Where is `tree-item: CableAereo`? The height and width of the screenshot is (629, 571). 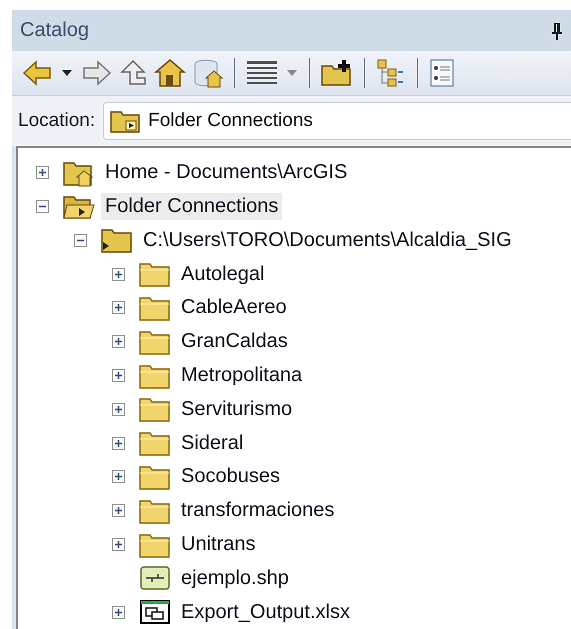
tree-item: CableAereo is located at coordinates (234, 308).